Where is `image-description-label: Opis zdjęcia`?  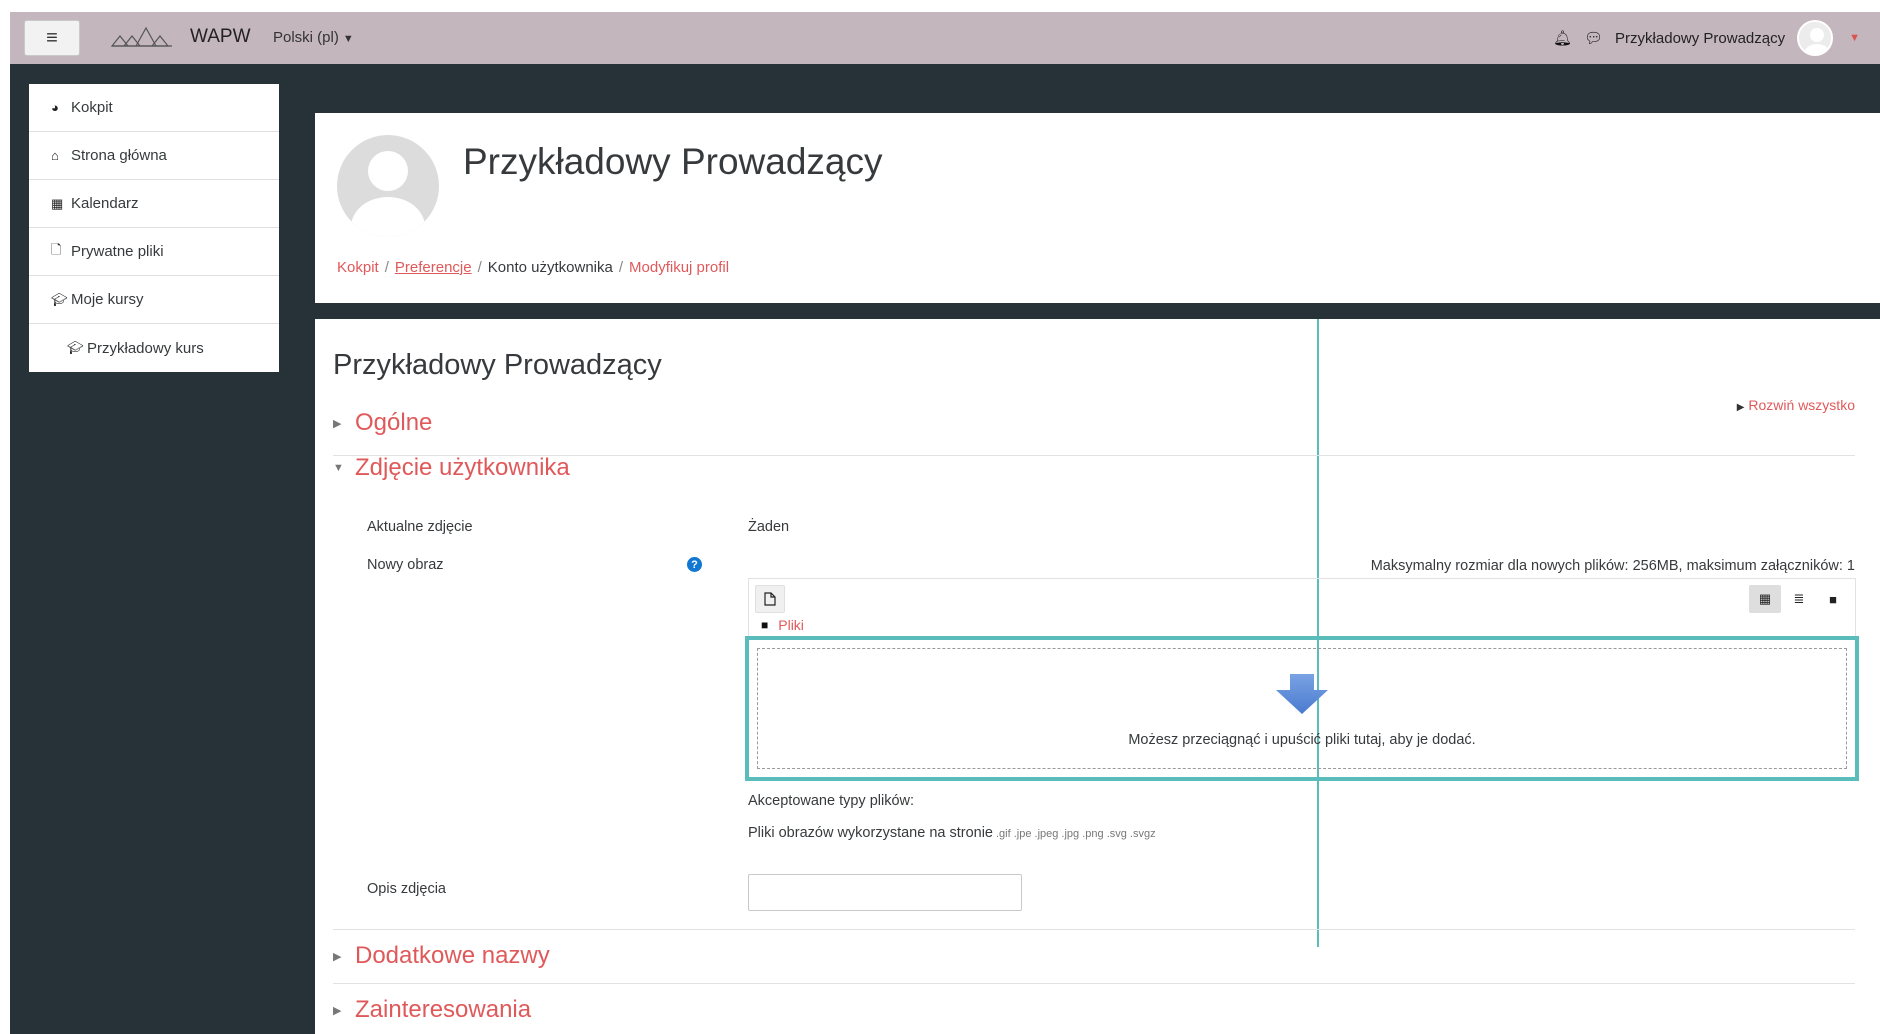
image-description-label: Opis zdjęcia is located at coordinates (406, 889).